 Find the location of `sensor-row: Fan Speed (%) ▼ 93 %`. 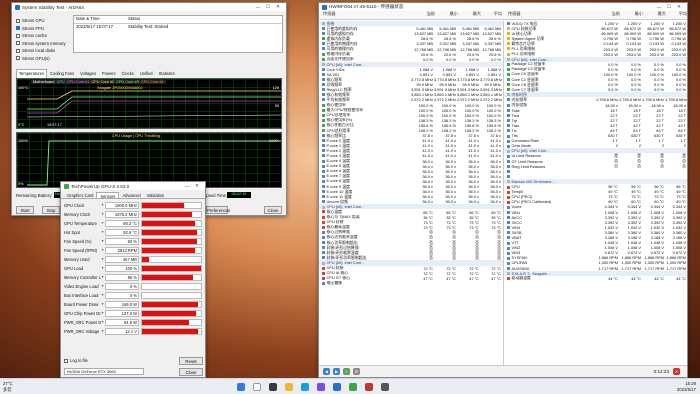

sensor-row: Fan Speed (%) ▼ 93 % is located at coordinates (133, 241).